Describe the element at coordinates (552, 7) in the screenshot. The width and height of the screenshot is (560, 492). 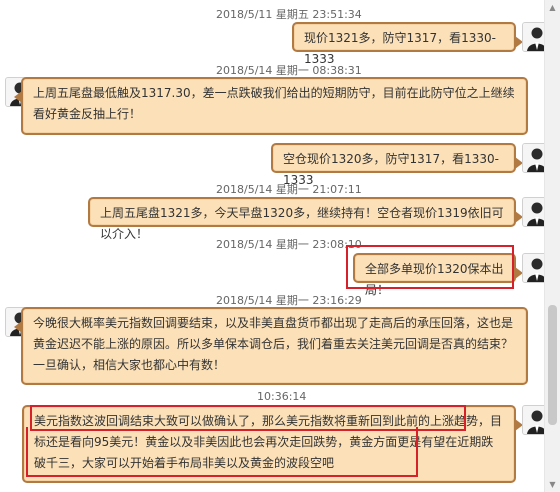
I see `scroll-up-arrow-icon: ▲` at that location.